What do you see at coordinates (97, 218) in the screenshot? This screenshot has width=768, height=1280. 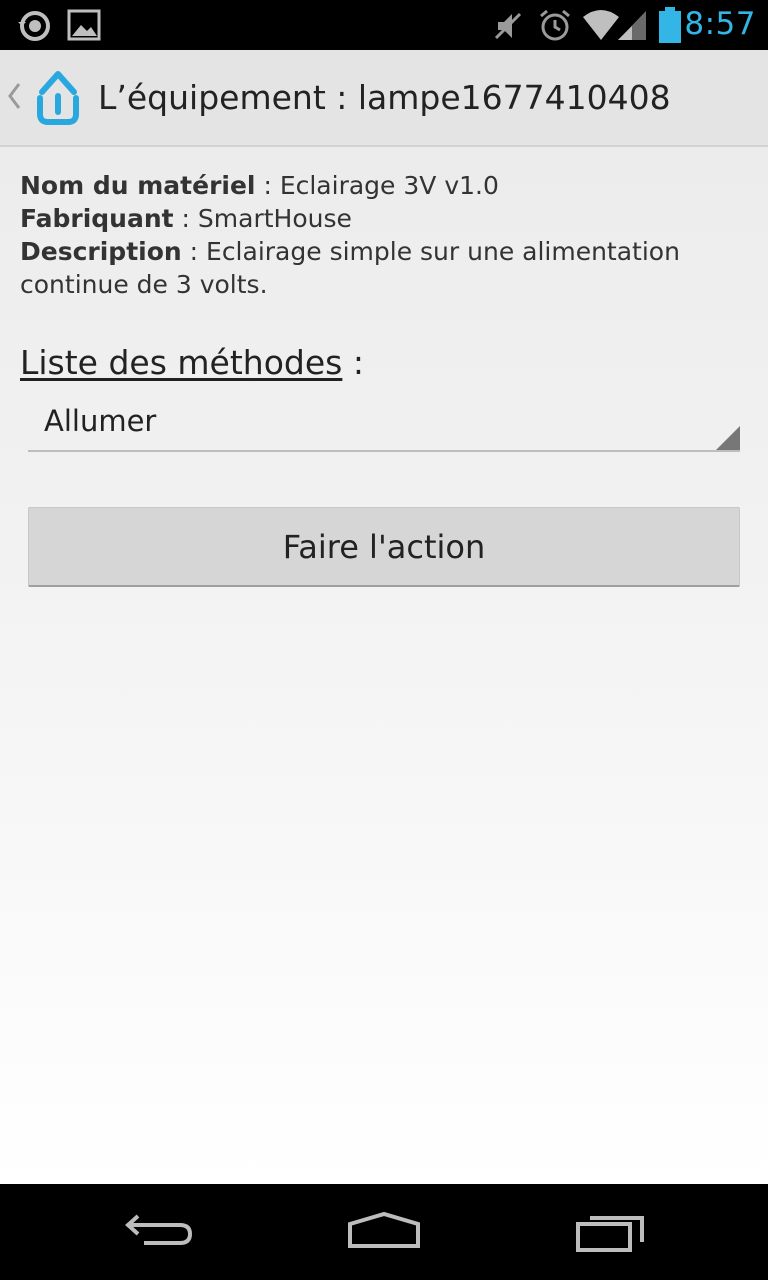 I see `device-maker-label: Fabriquant` at bounding box center [97, 218].